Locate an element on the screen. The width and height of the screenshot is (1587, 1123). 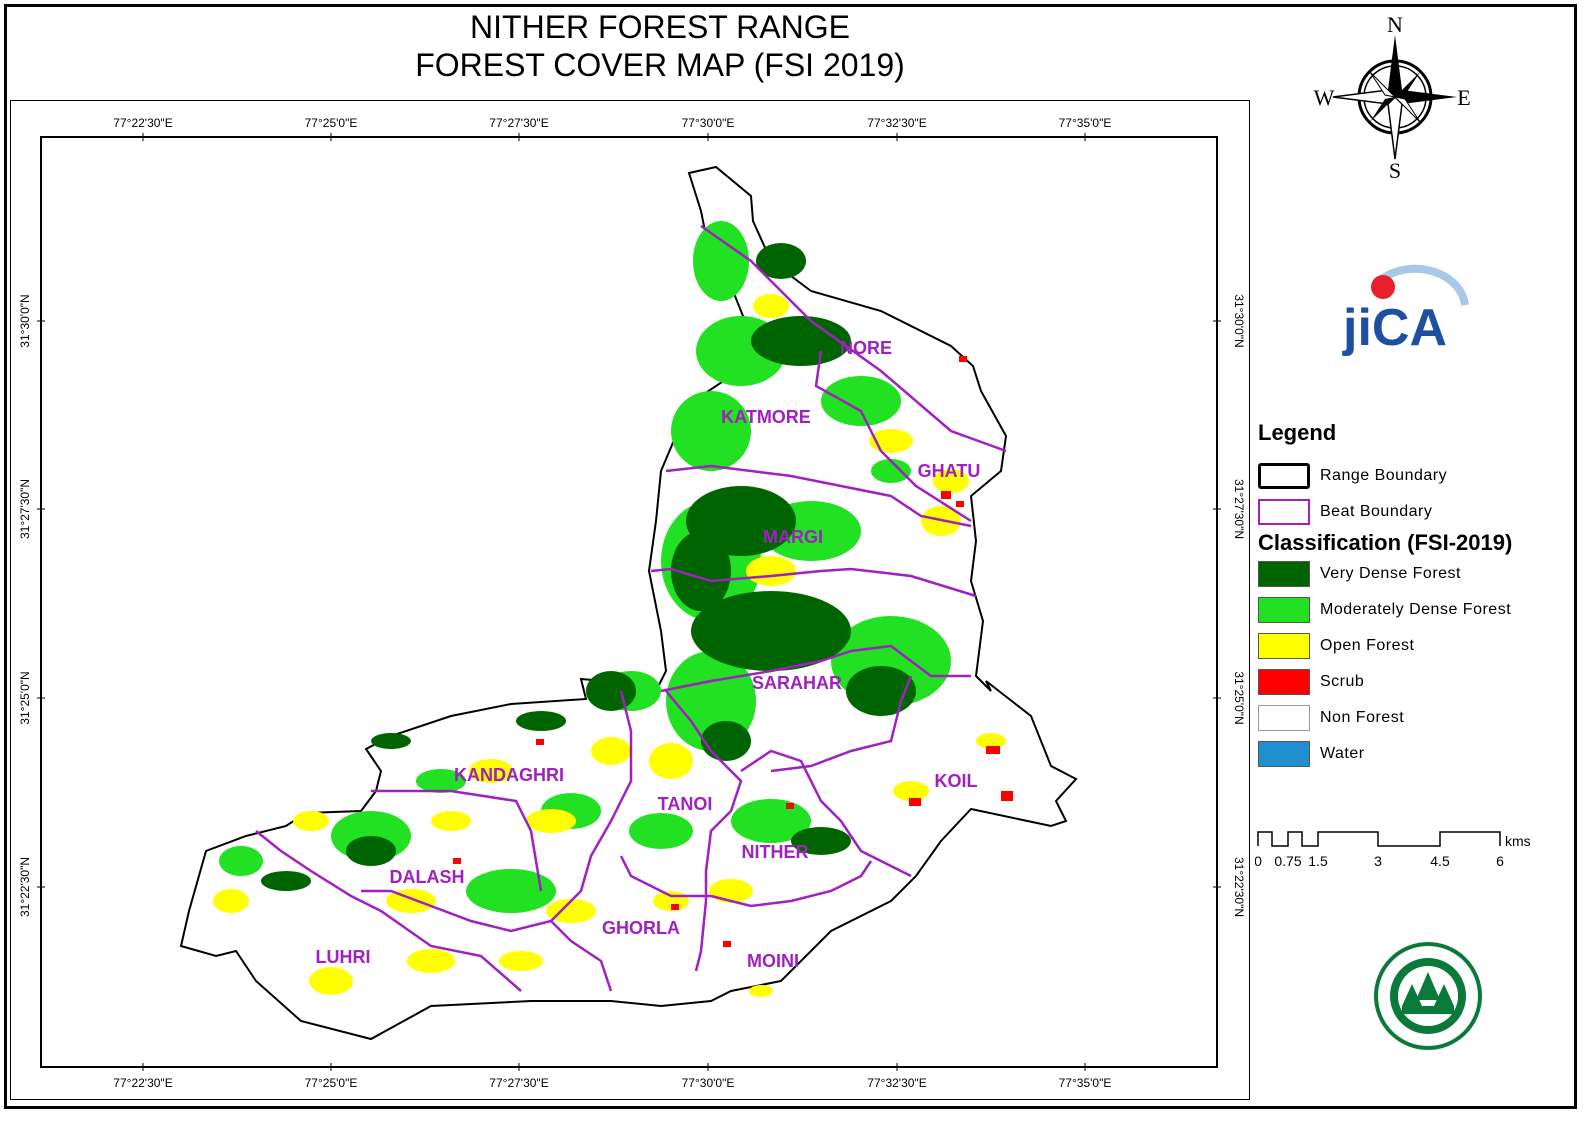
beat-label-dalash: DALASH is located at coordinates (427, 877).